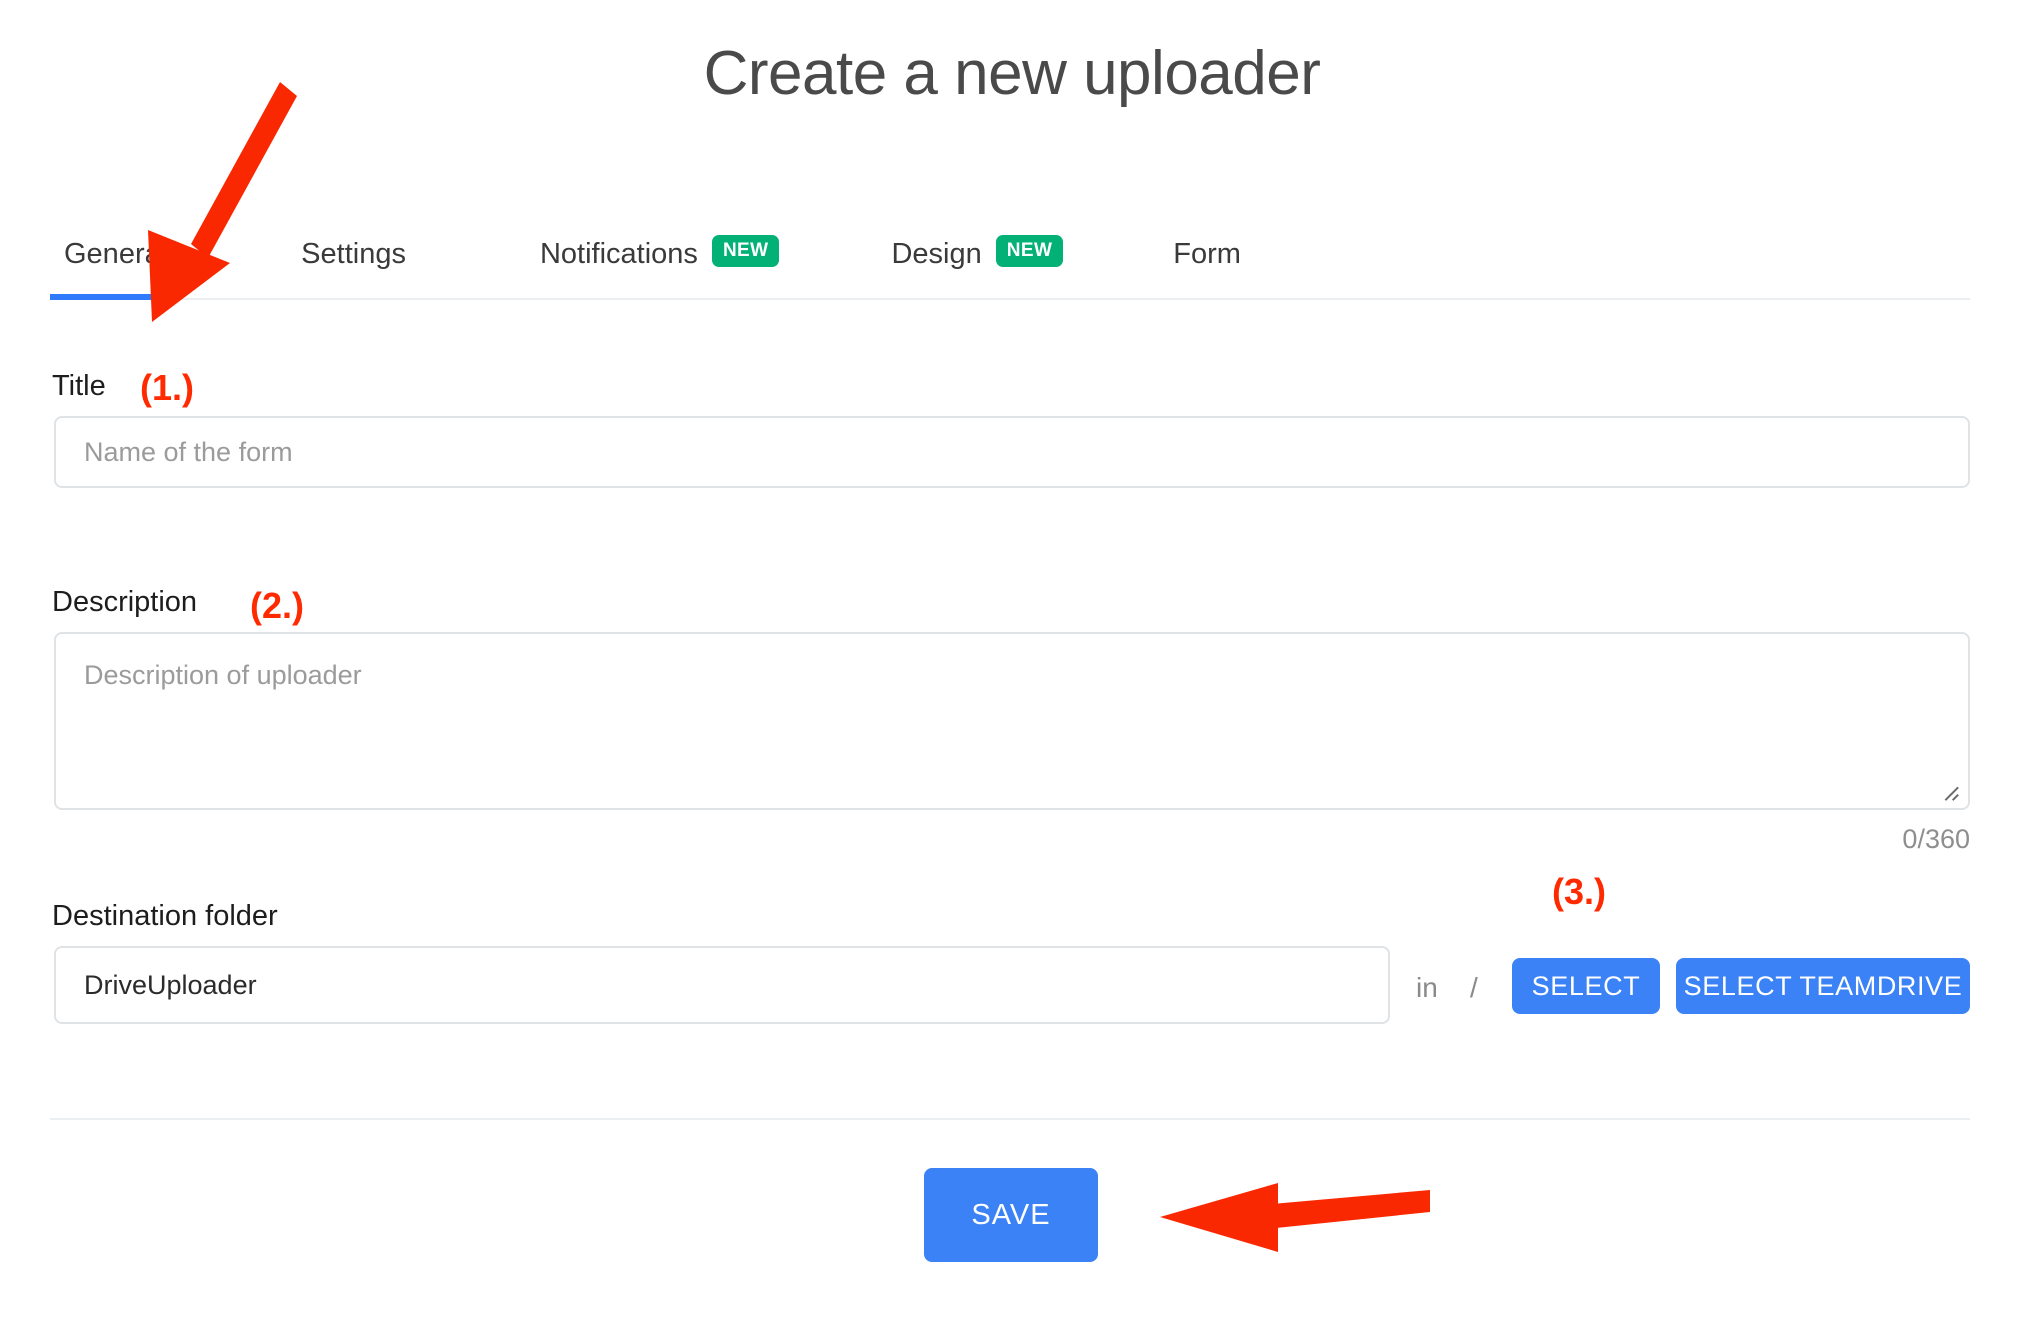 This screenshot has width=2024, height=1318. I want to click on tab-general: General, so click(116, 261).